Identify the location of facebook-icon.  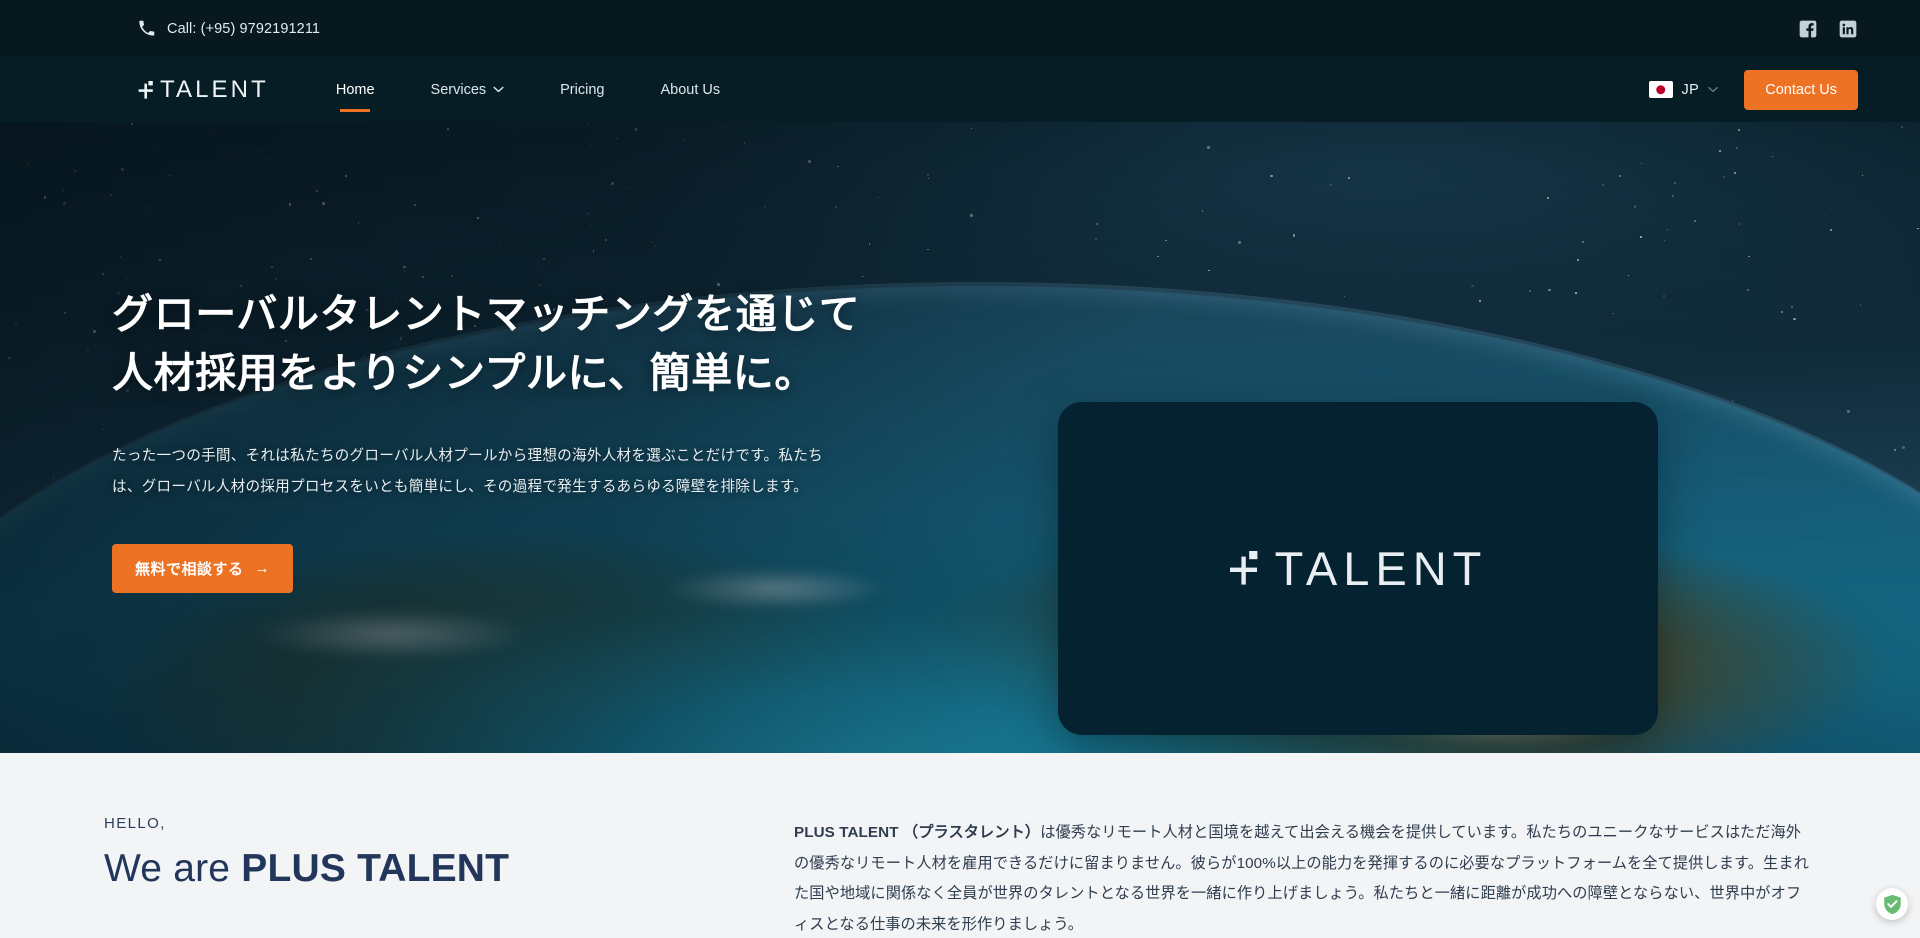
(1808, 29).